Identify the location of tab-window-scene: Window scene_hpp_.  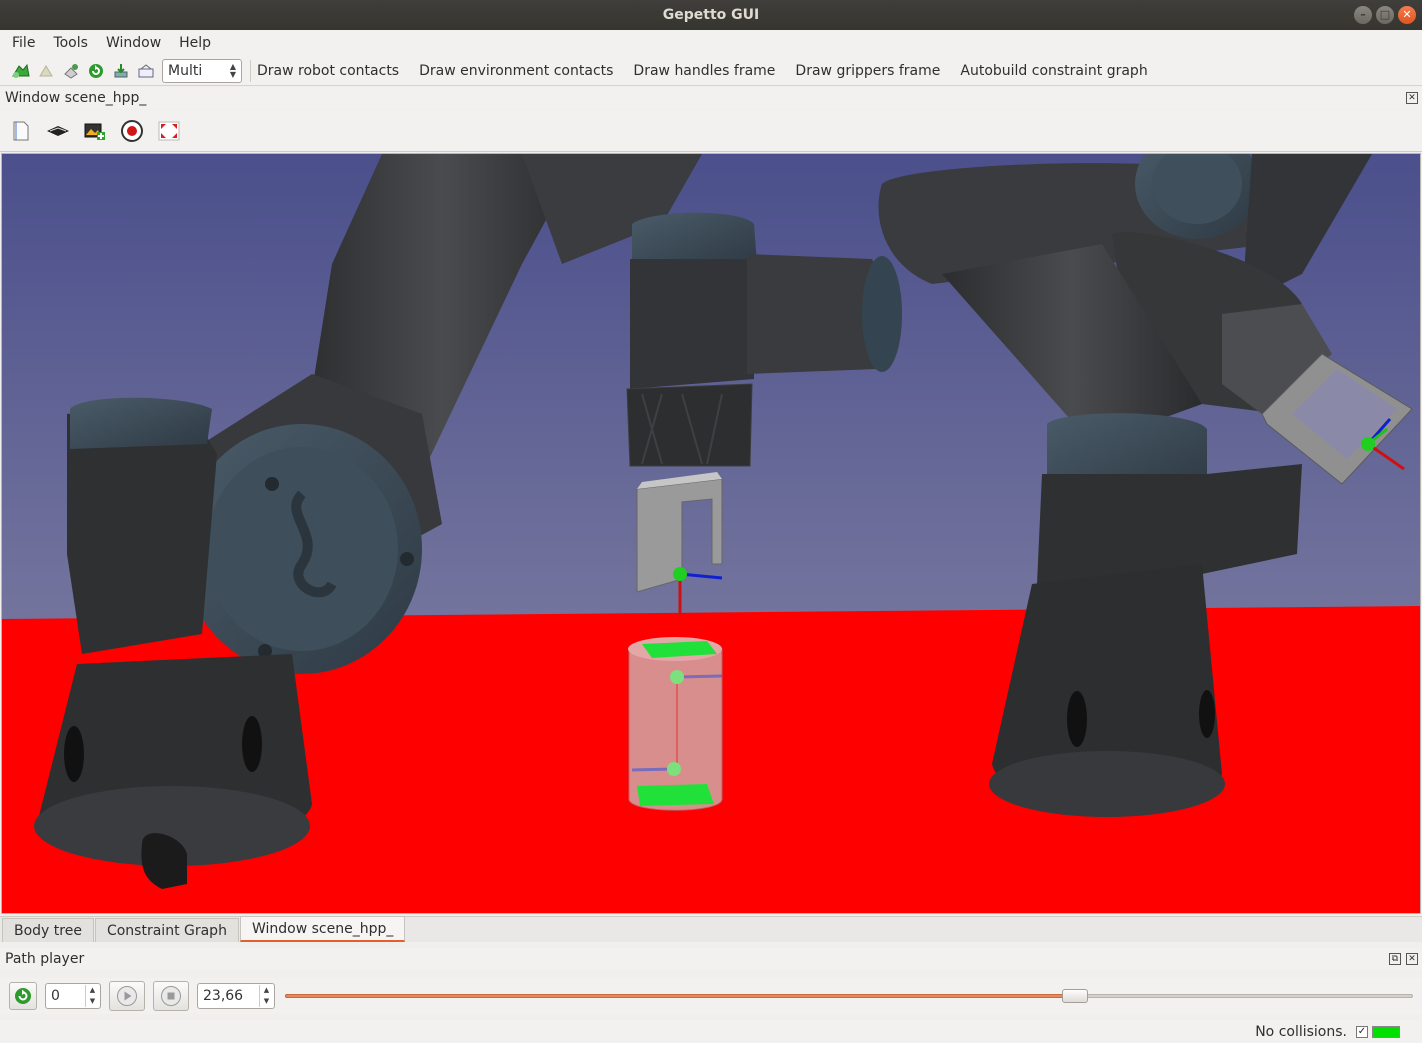
(322, 929).